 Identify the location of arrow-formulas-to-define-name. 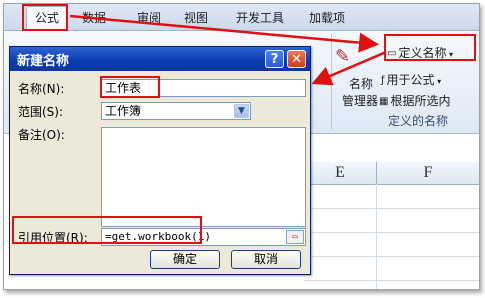
(224, 33).